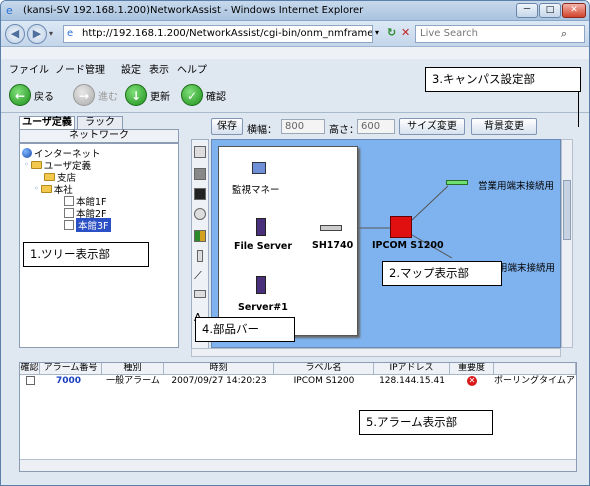 The width and height of the screenshot is (590, 486). I want to click on tree-tabs: ユーザ定義 ラック, so click(99, 123).